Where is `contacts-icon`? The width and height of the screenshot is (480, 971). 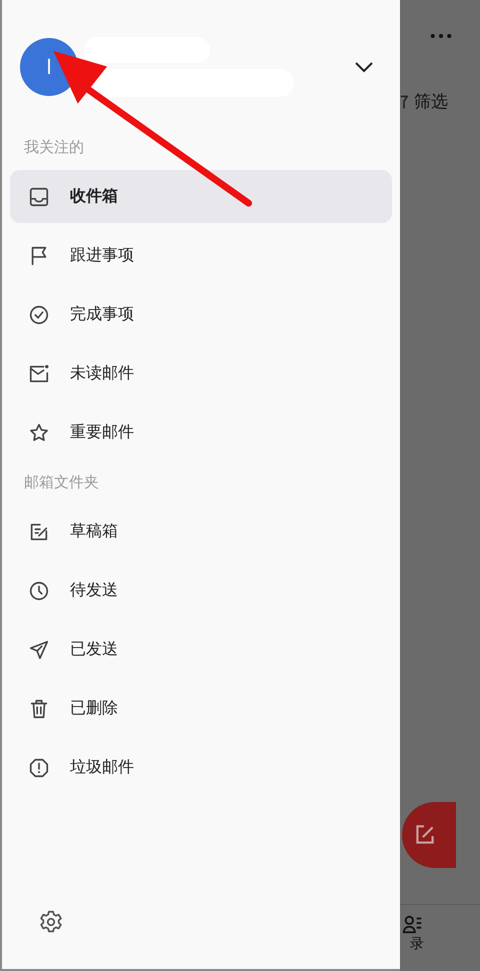
contacts-icon is located at coordinates (413, 924).